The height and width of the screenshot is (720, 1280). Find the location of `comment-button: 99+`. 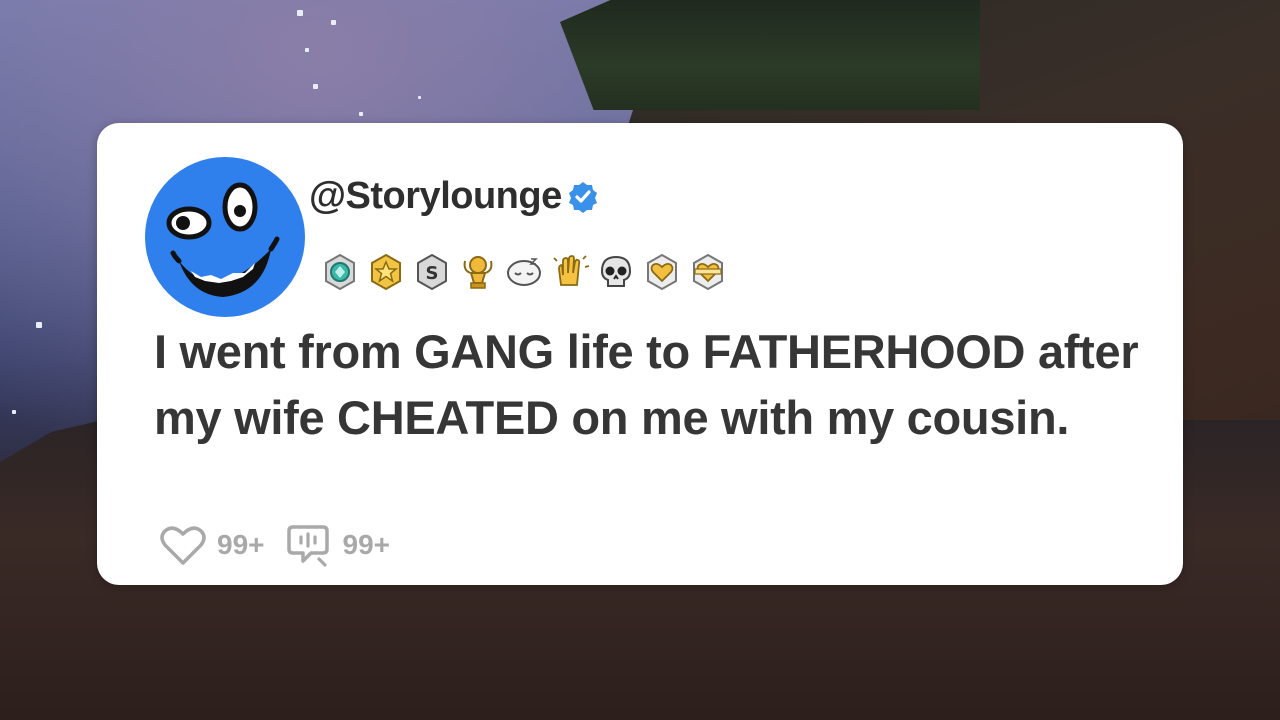

comment-button: 99+ is located at coordinates (338, 545).